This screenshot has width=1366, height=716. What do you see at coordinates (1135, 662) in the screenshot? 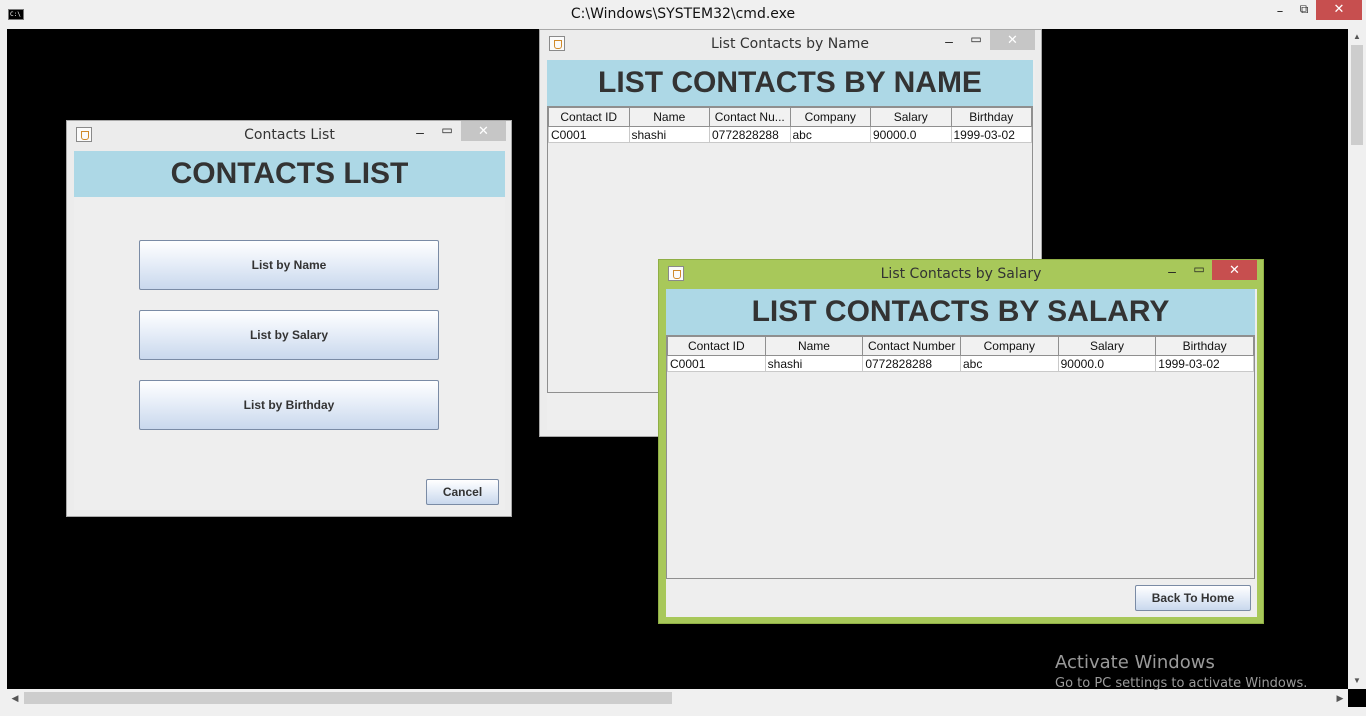
I see `activate-windows-watermark: Activate Windows` at bounding box center [1135, 662].